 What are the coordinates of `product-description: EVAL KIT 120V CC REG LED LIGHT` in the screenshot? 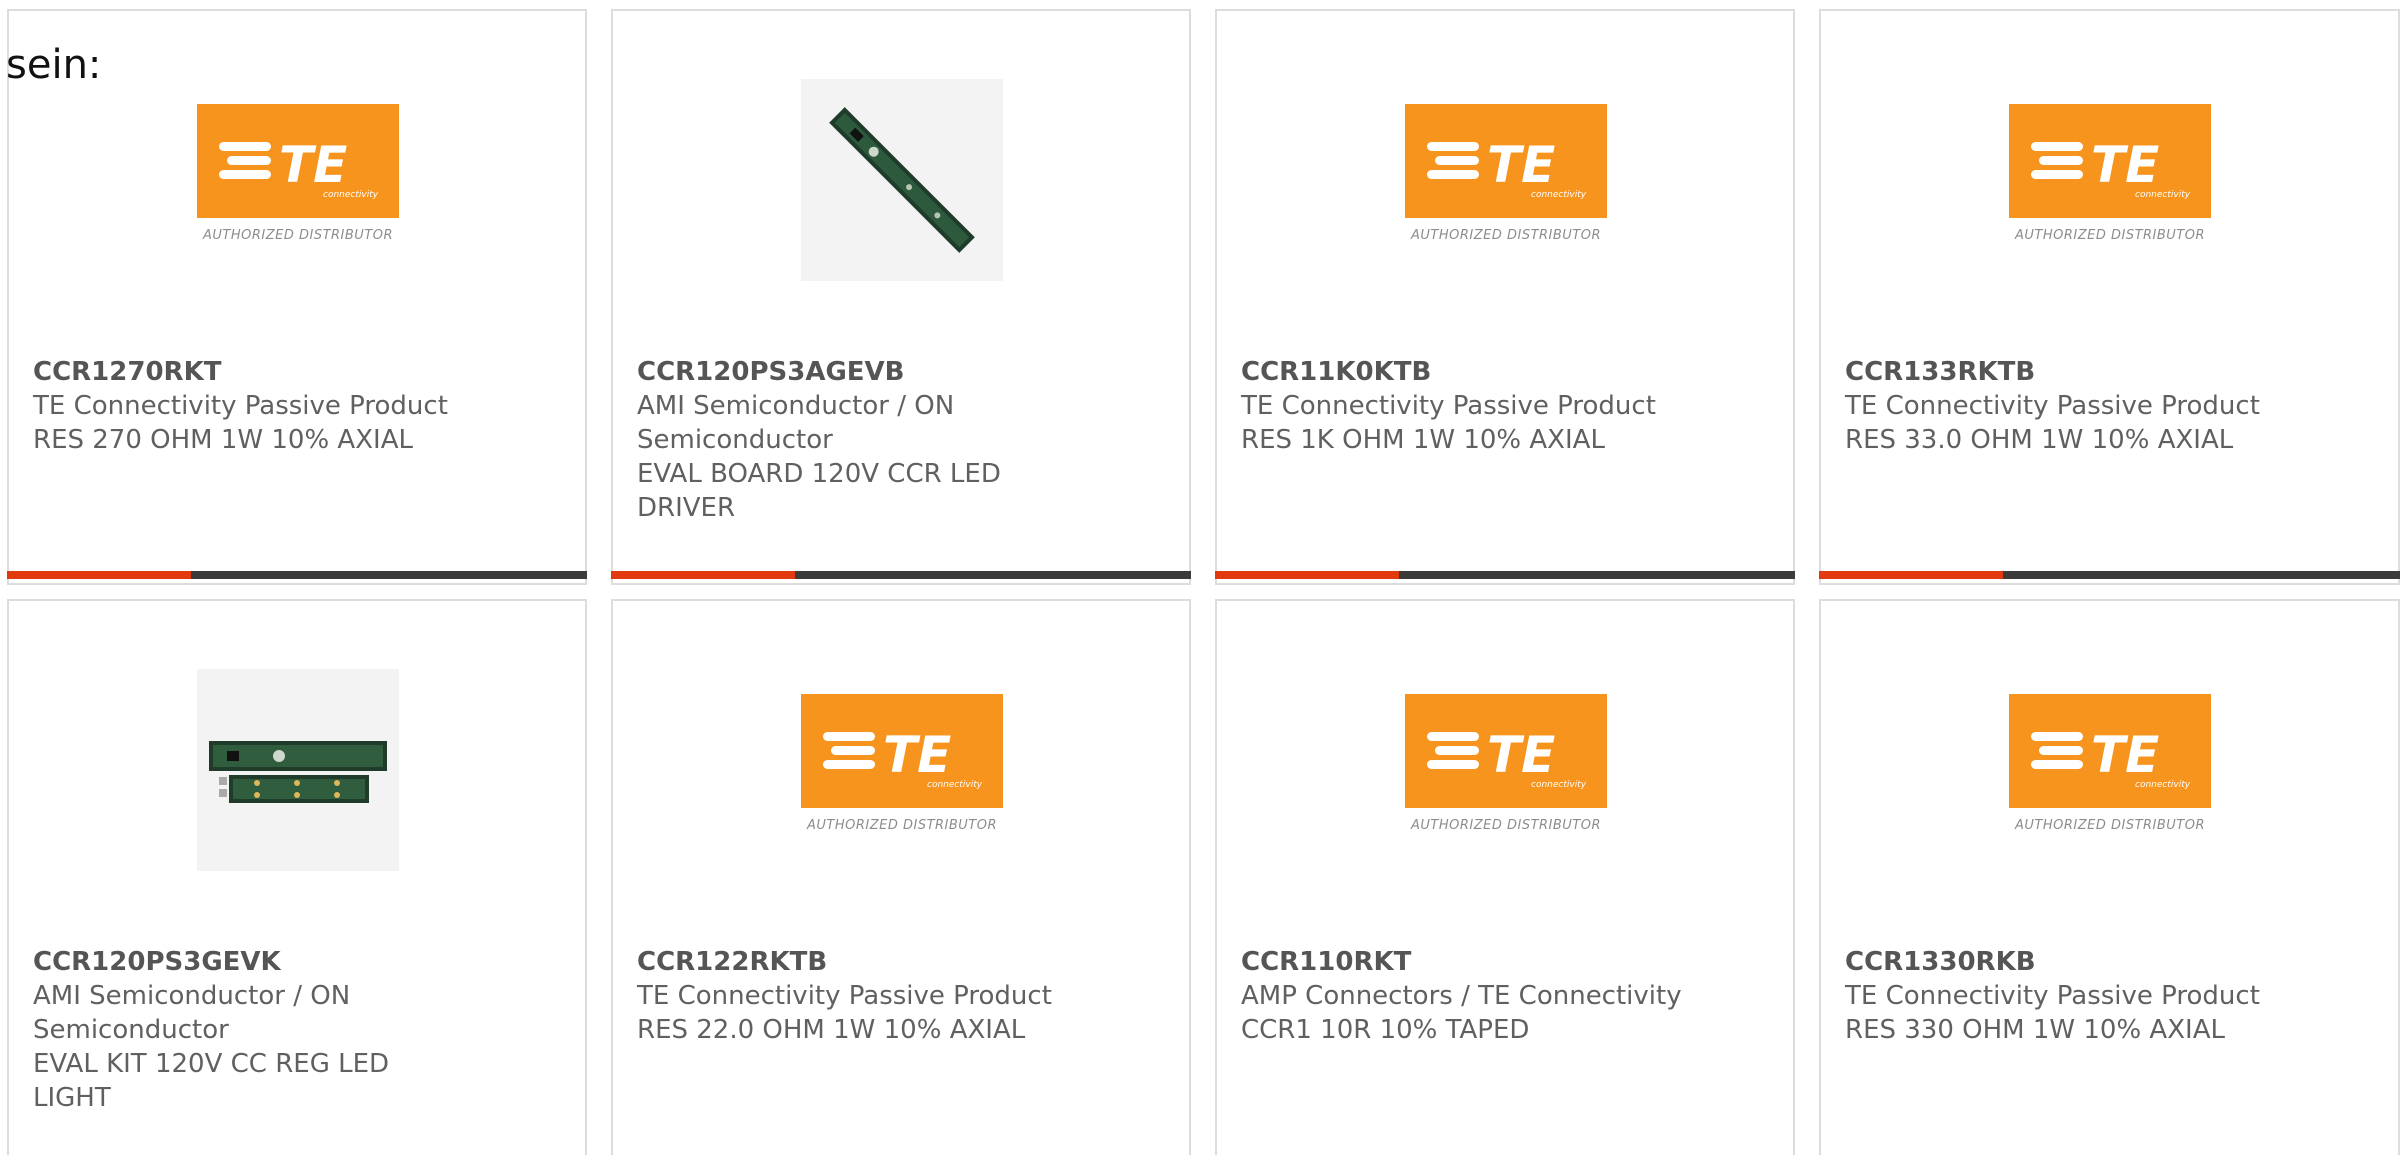 It's located at (211, 1081).